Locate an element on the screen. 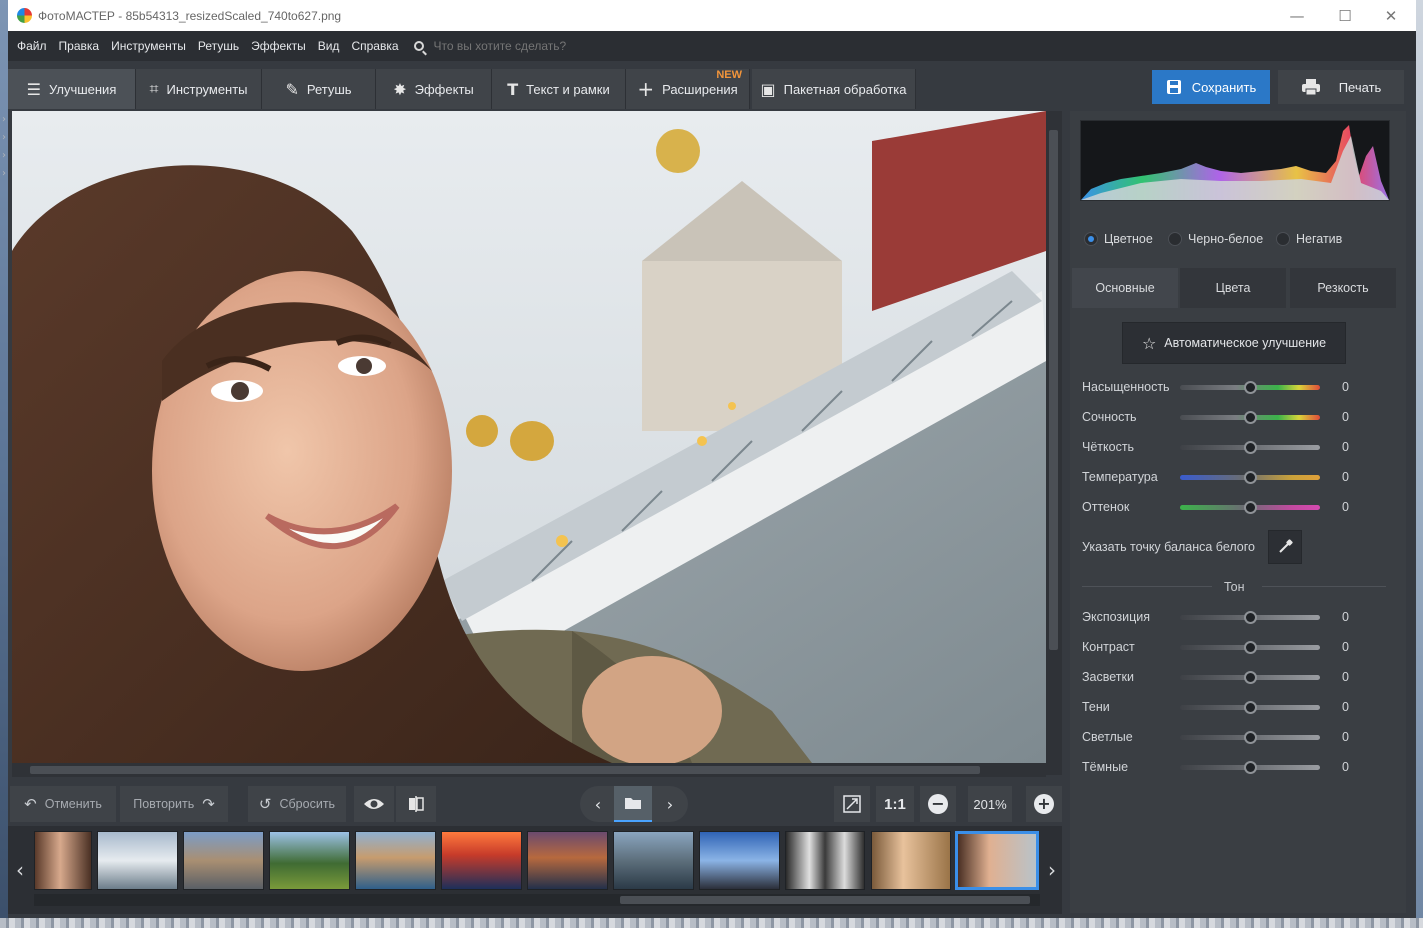 The image size is (1423, 928). menu-edit: Правка is located at coordinates (79, 46).